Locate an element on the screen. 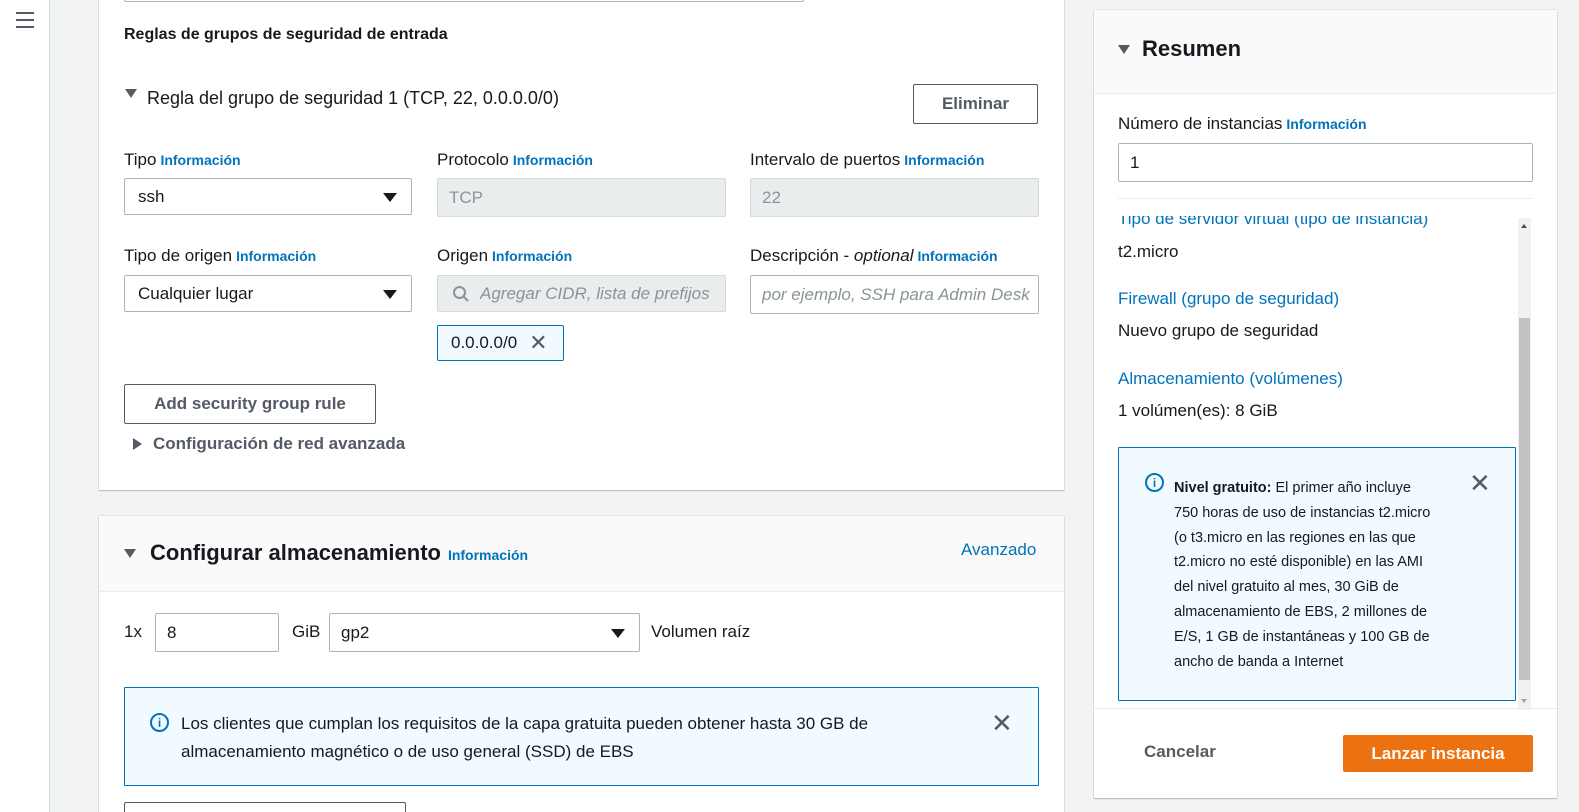  storage-summary-link: Almacenamiento (volúmenes) is located at coordinates (1230, 379).